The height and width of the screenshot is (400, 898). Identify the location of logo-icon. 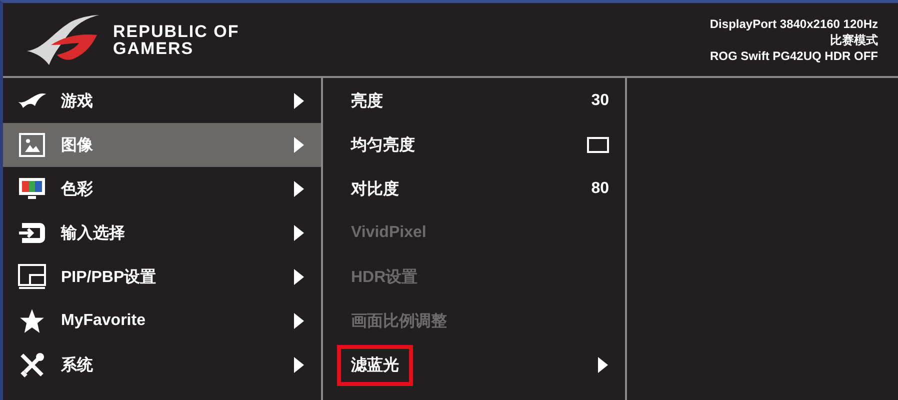
(32, 101).